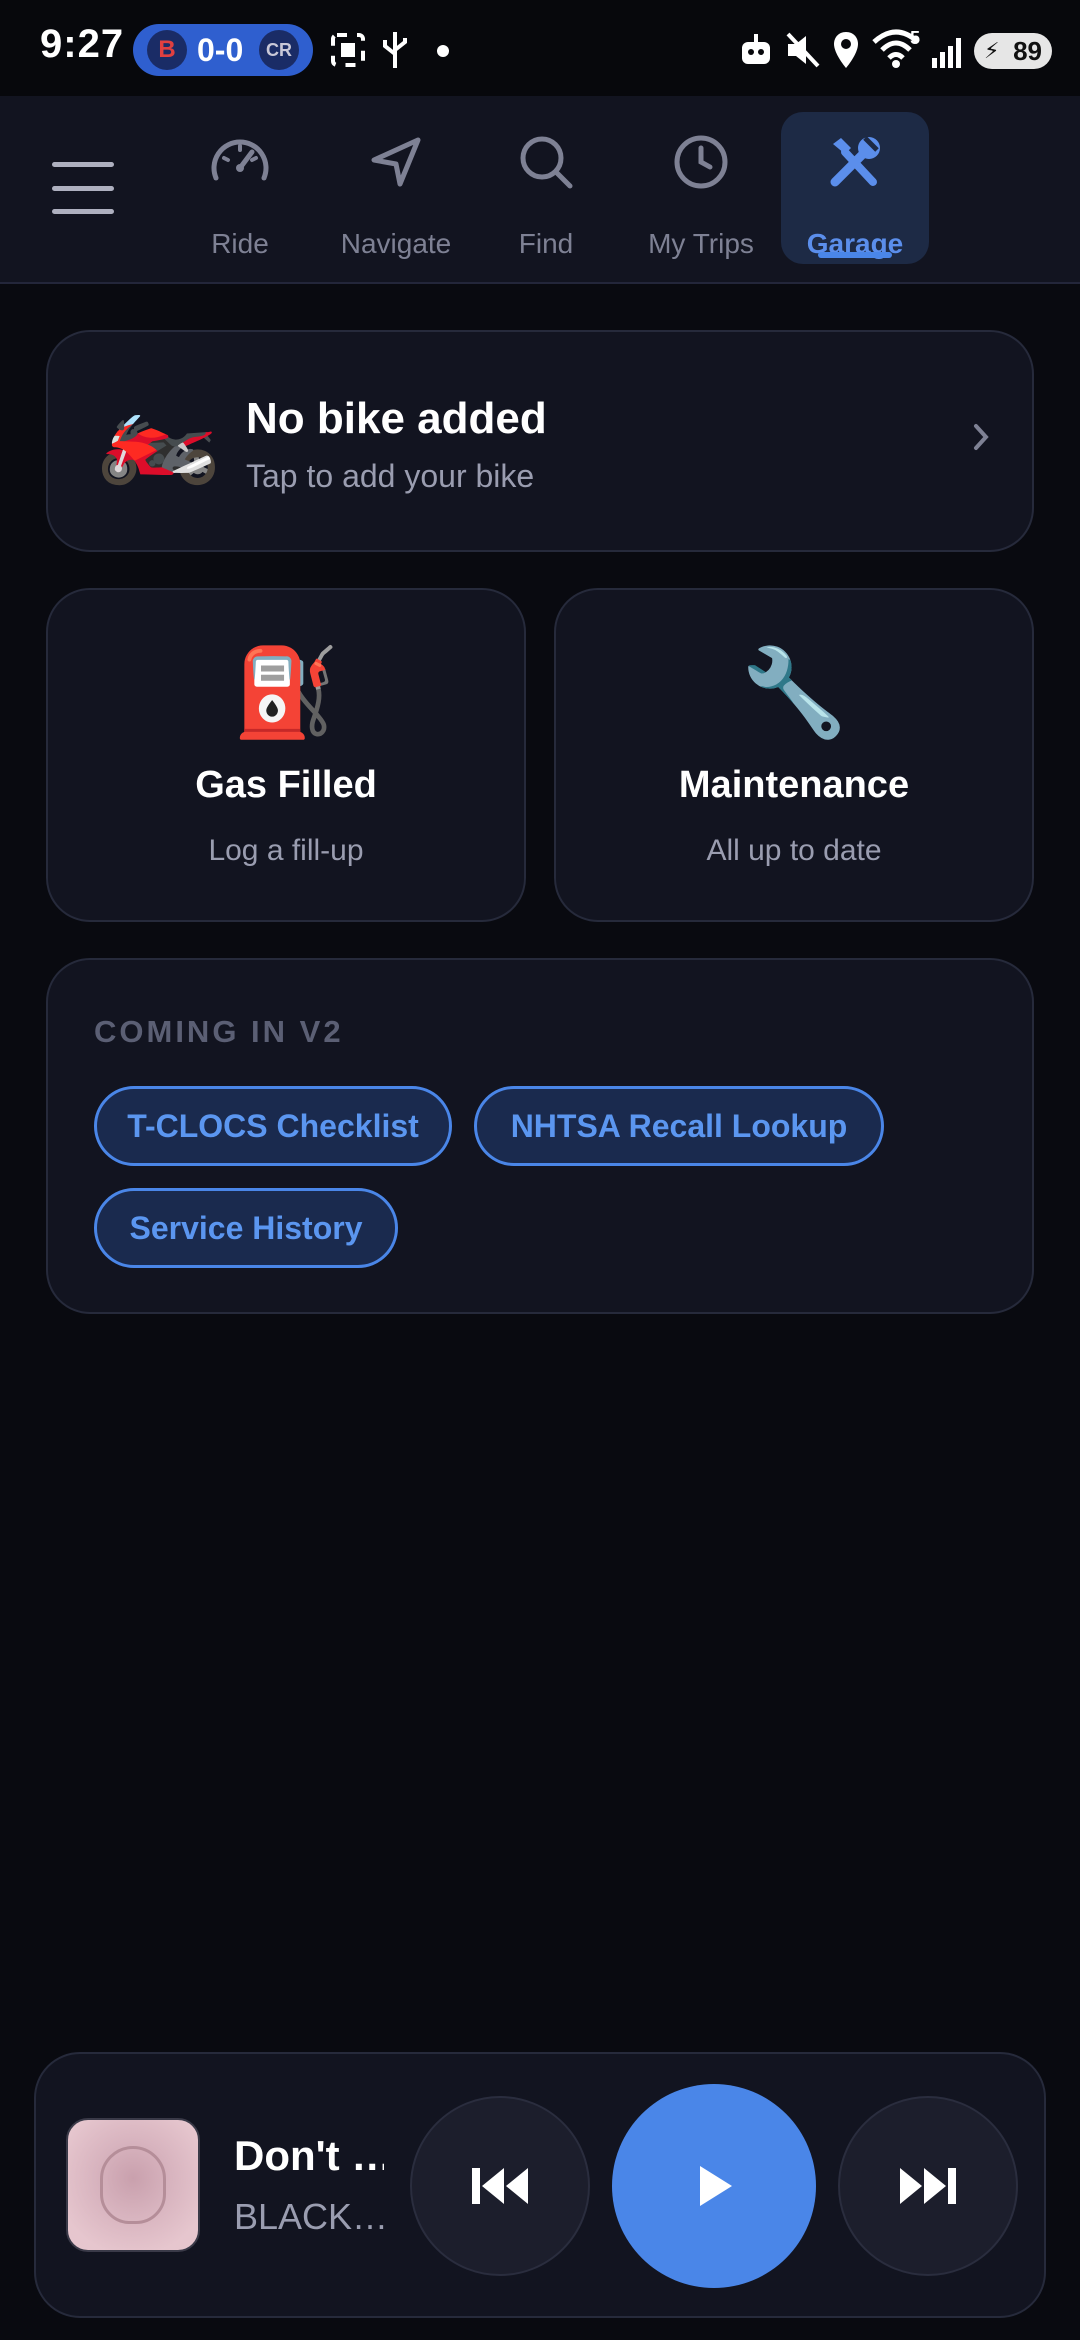 This screenshot has width=1080, height=2340. I want to click on gas-card-subtitle: Log a fill-up, so click(286, 850).